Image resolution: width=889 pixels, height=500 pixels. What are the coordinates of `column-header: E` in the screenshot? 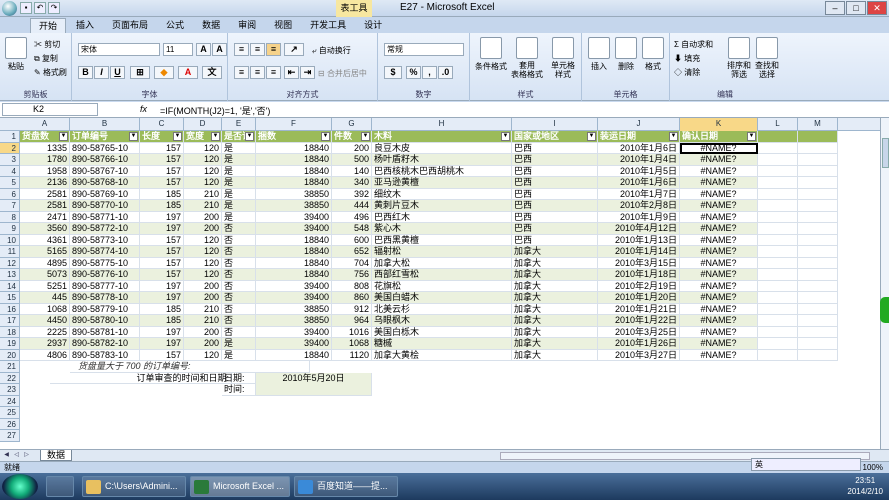 It's located at (239, 124).